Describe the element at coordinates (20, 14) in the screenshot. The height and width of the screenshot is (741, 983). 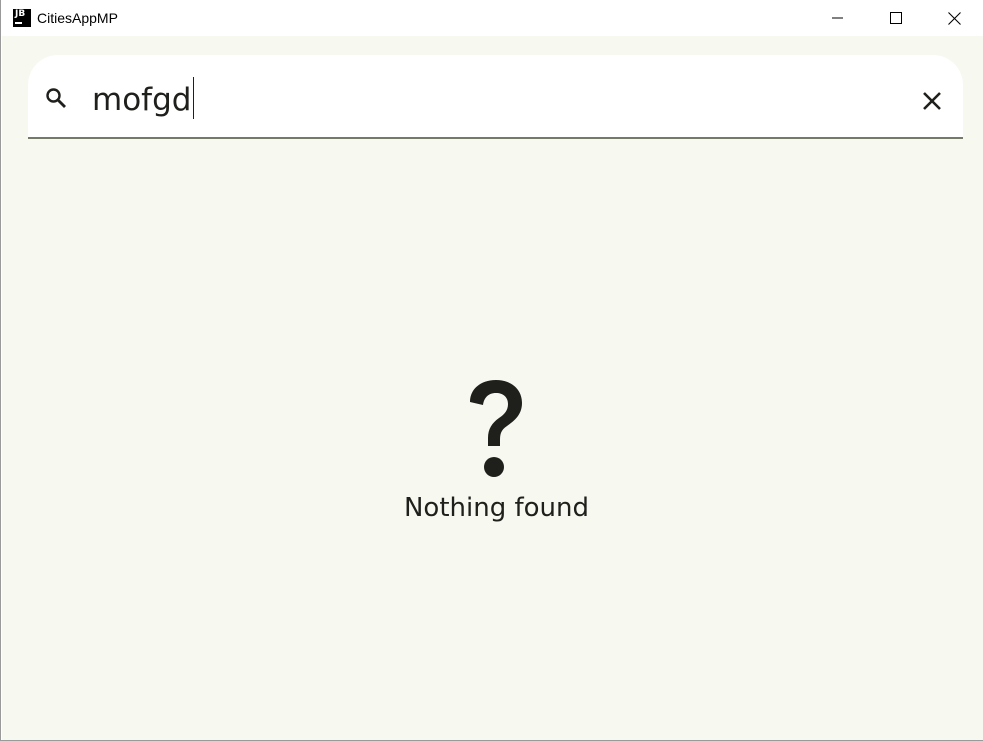
I see `logo-text: JB` at that location.